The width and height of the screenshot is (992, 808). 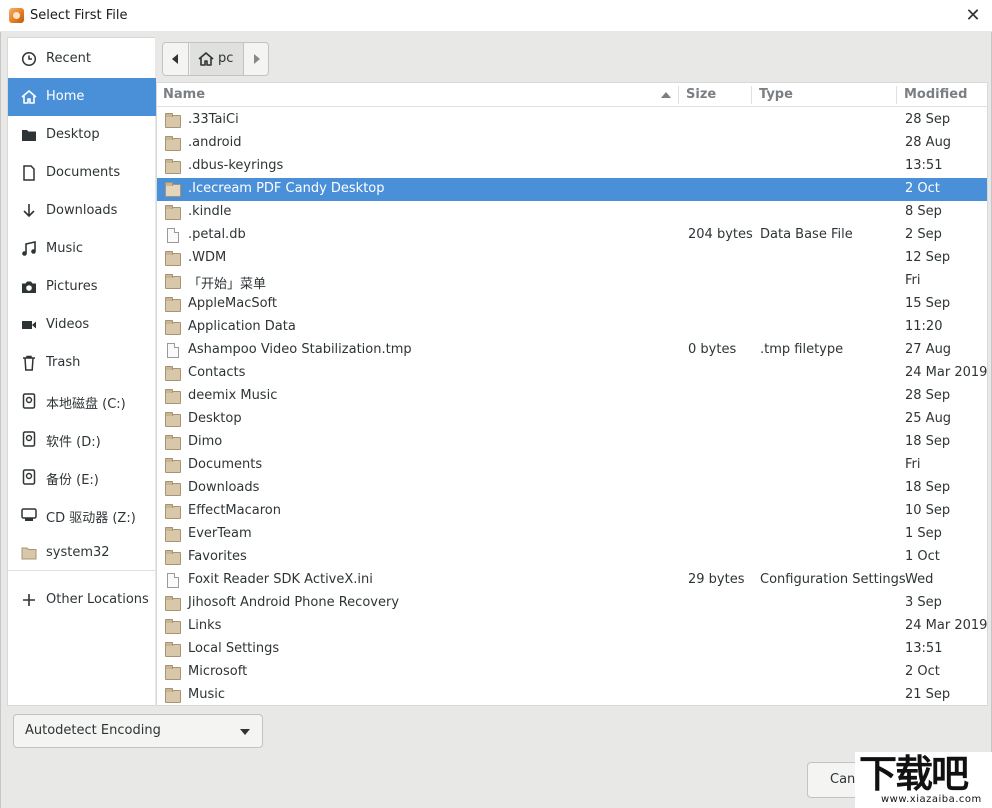 What do you see at coordinates (16, 15) in the screenshot?
I see `app-icon` at bounding box center [16, 15].